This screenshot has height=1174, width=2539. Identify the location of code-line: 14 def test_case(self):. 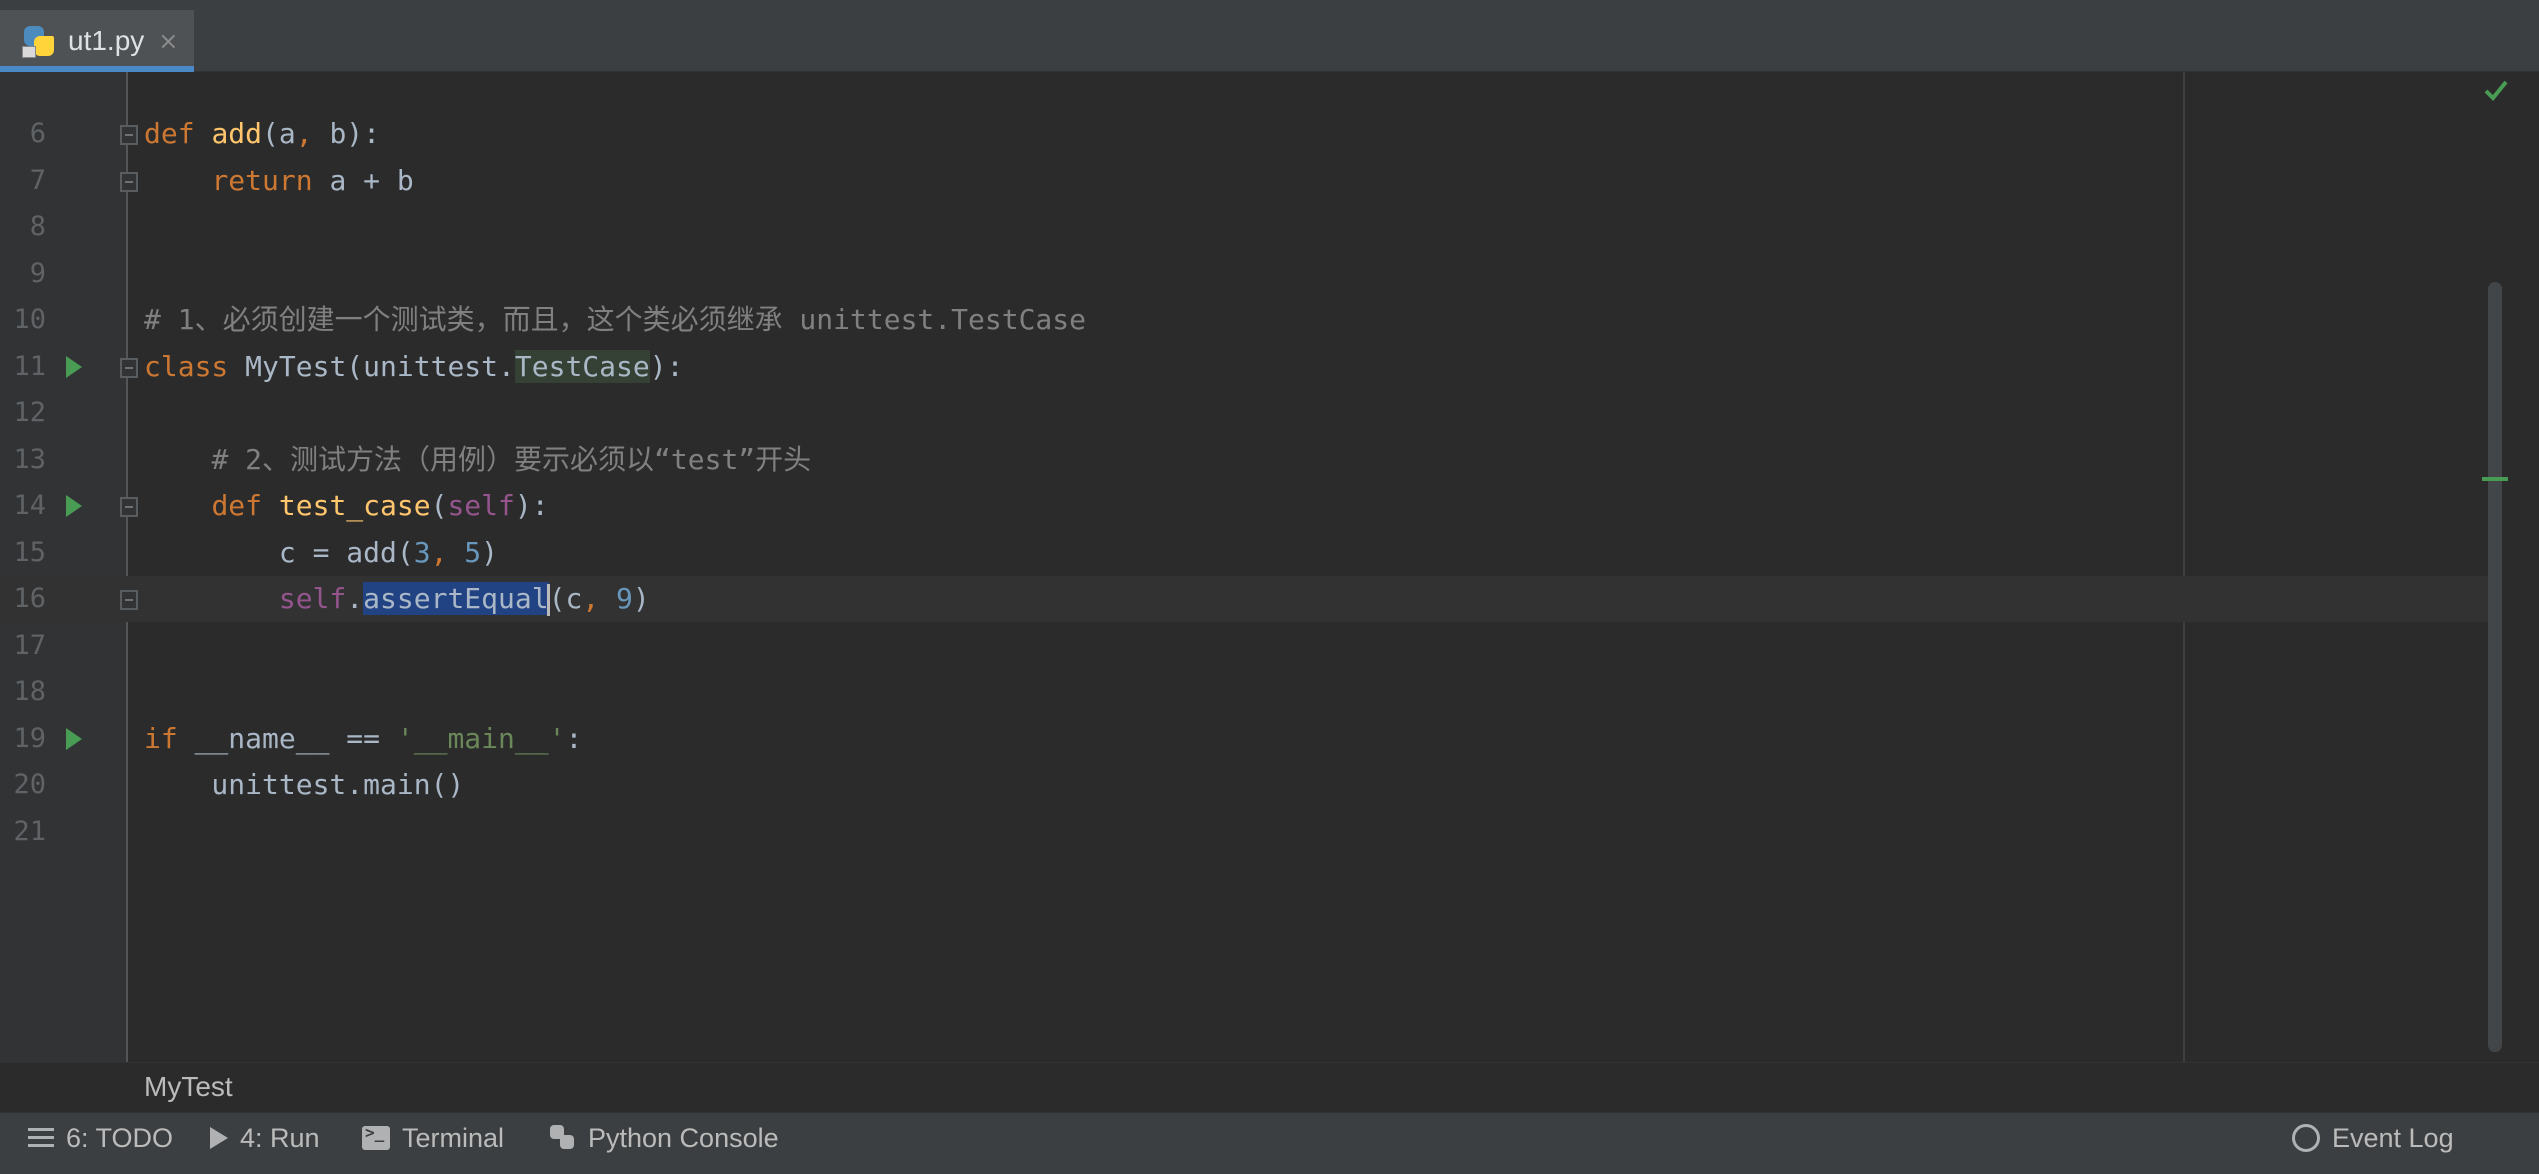
(1250, 506).